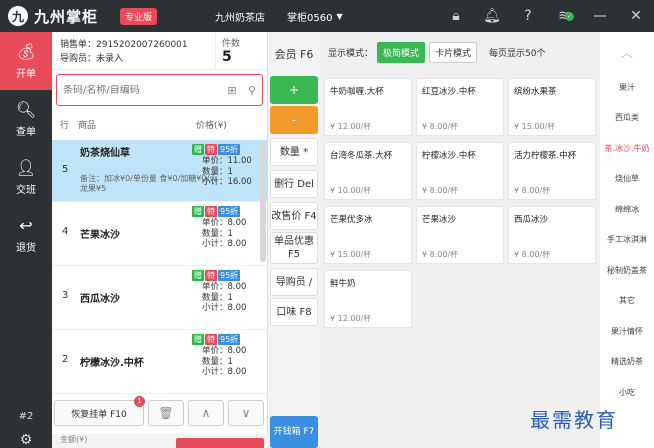  What do you see at coordinates (294, 54) in the screenshot?
I see `member-button: 会员 F6` at bounding box center [294, 54].